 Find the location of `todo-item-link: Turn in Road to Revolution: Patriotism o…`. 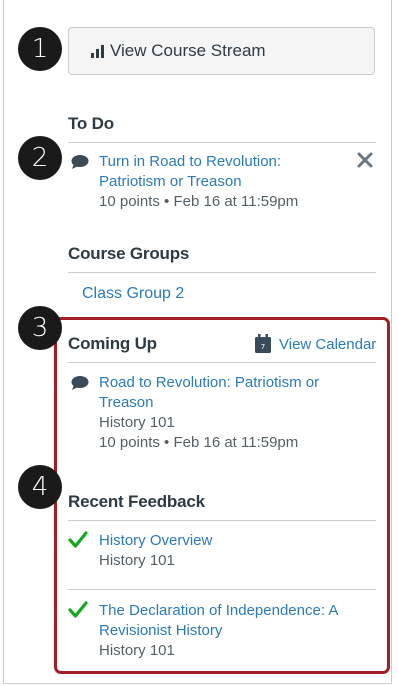

todo-item-link: Turn in Road to Revolution: Patriotism o… is located at coordinates (224, 172).